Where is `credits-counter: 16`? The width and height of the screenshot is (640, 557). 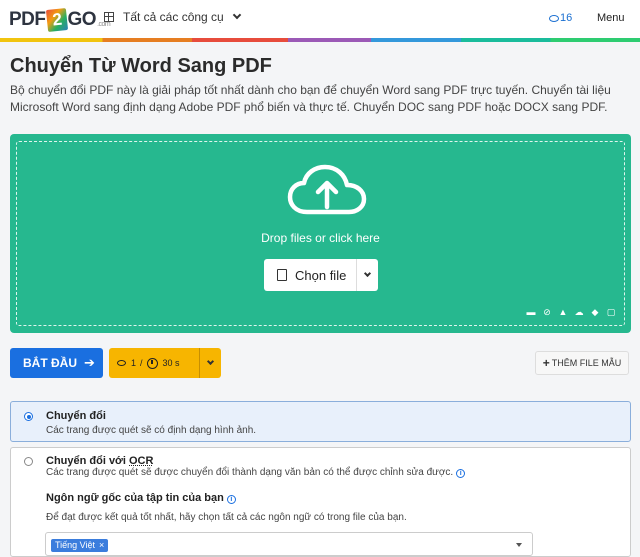 credits-counter: 16 is located at coordinates (560, 18).